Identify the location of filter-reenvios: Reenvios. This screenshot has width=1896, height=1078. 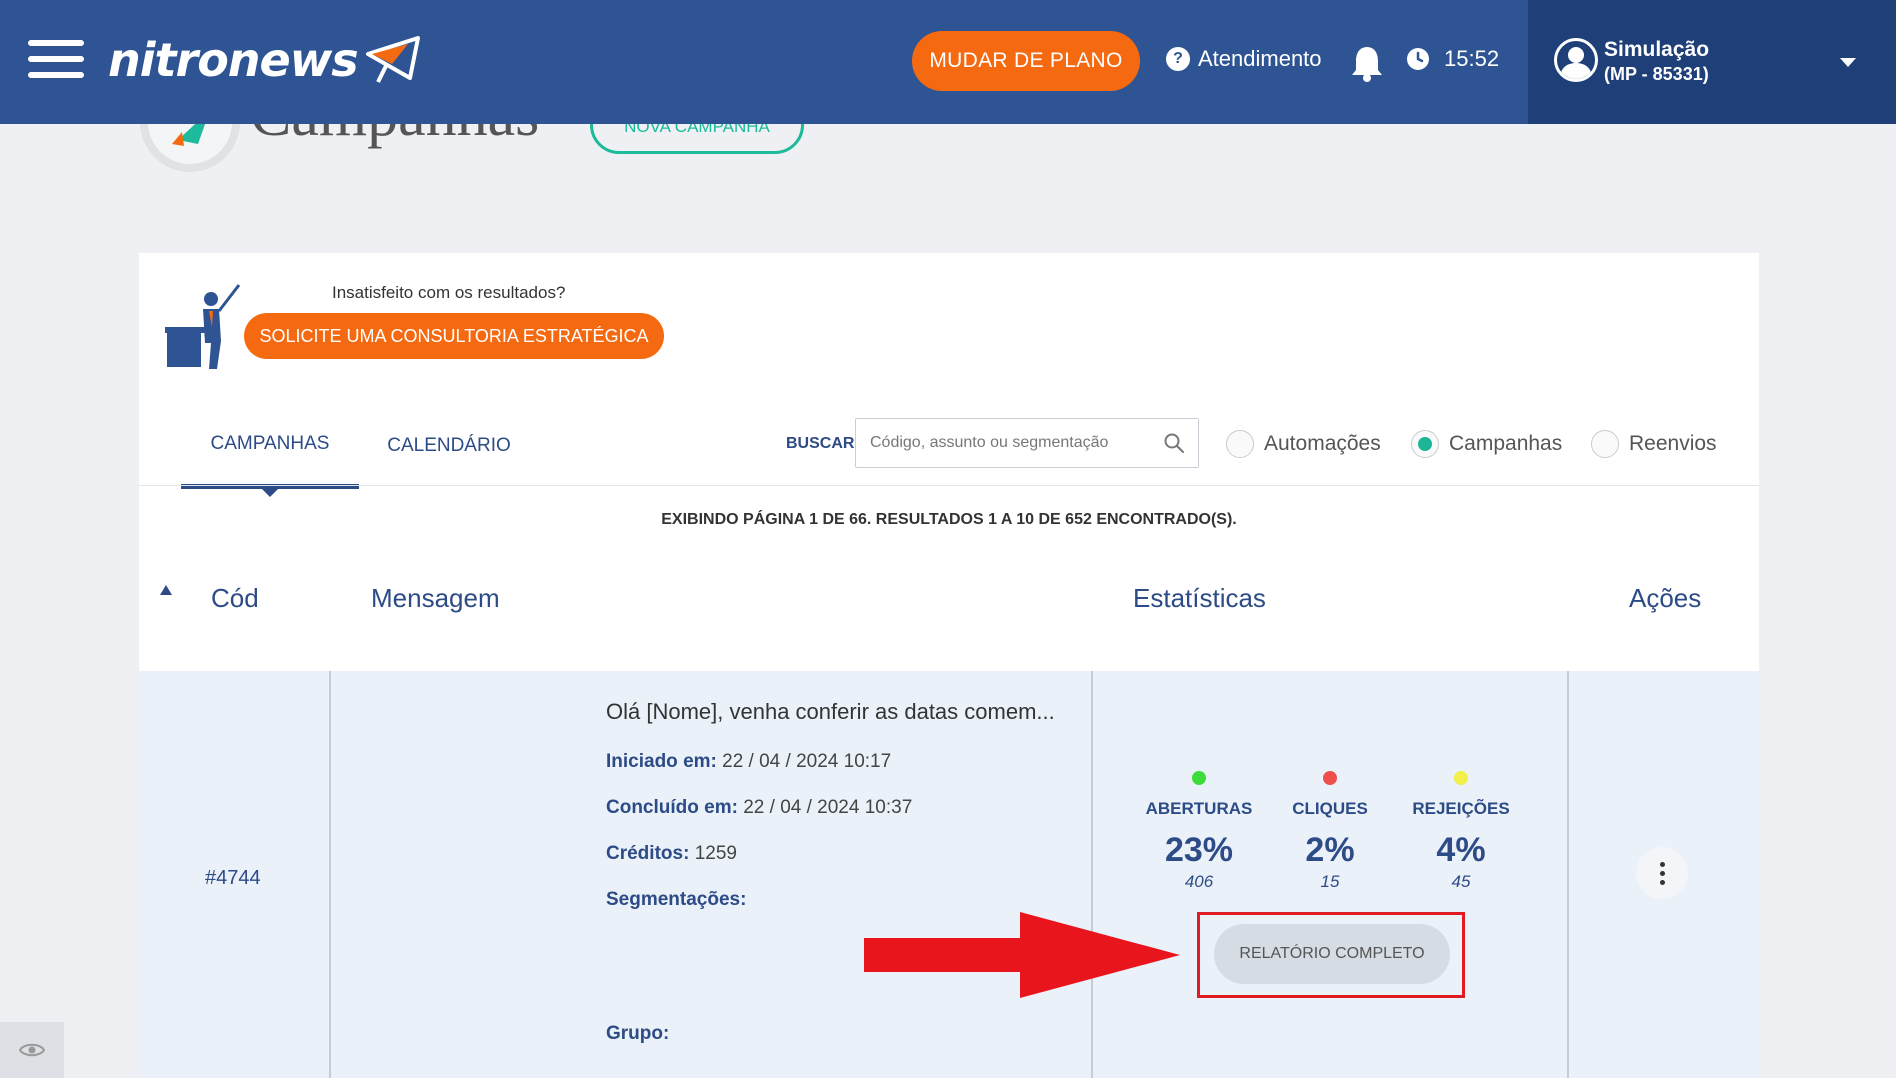
(1654, 444).